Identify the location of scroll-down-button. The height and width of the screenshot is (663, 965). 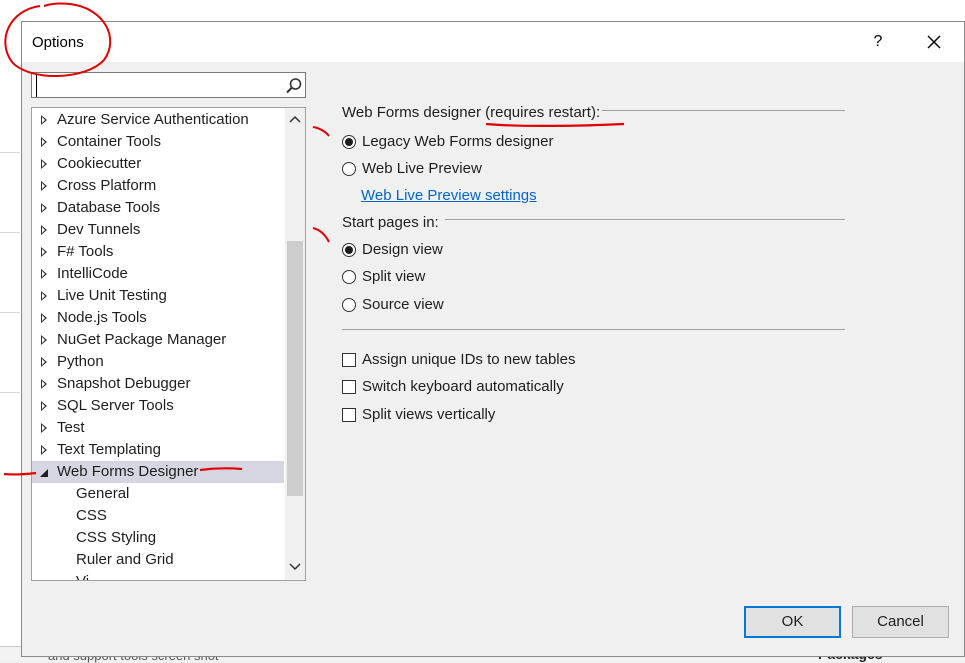
(295, 568).